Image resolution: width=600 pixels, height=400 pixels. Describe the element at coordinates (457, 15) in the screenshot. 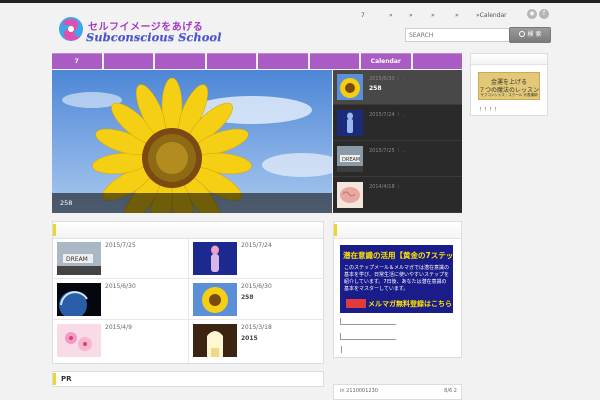

I see `toplink-5: »` at that location.